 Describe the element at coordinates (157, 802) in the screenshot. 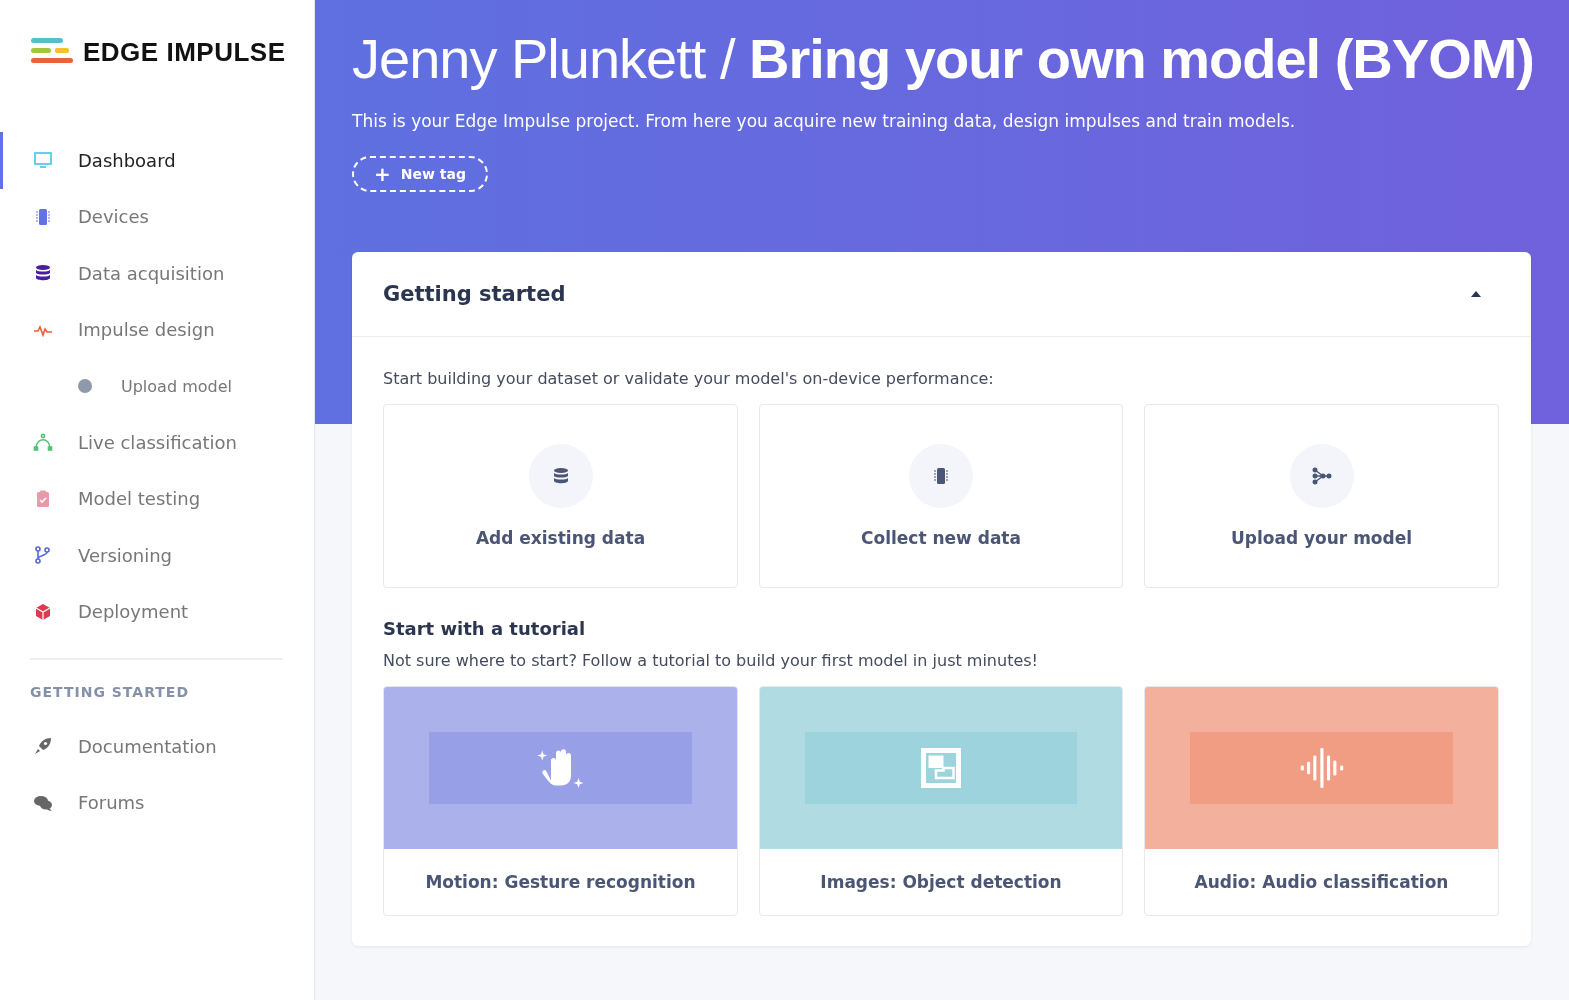

I see `sidebar-link: Forums` at that location.